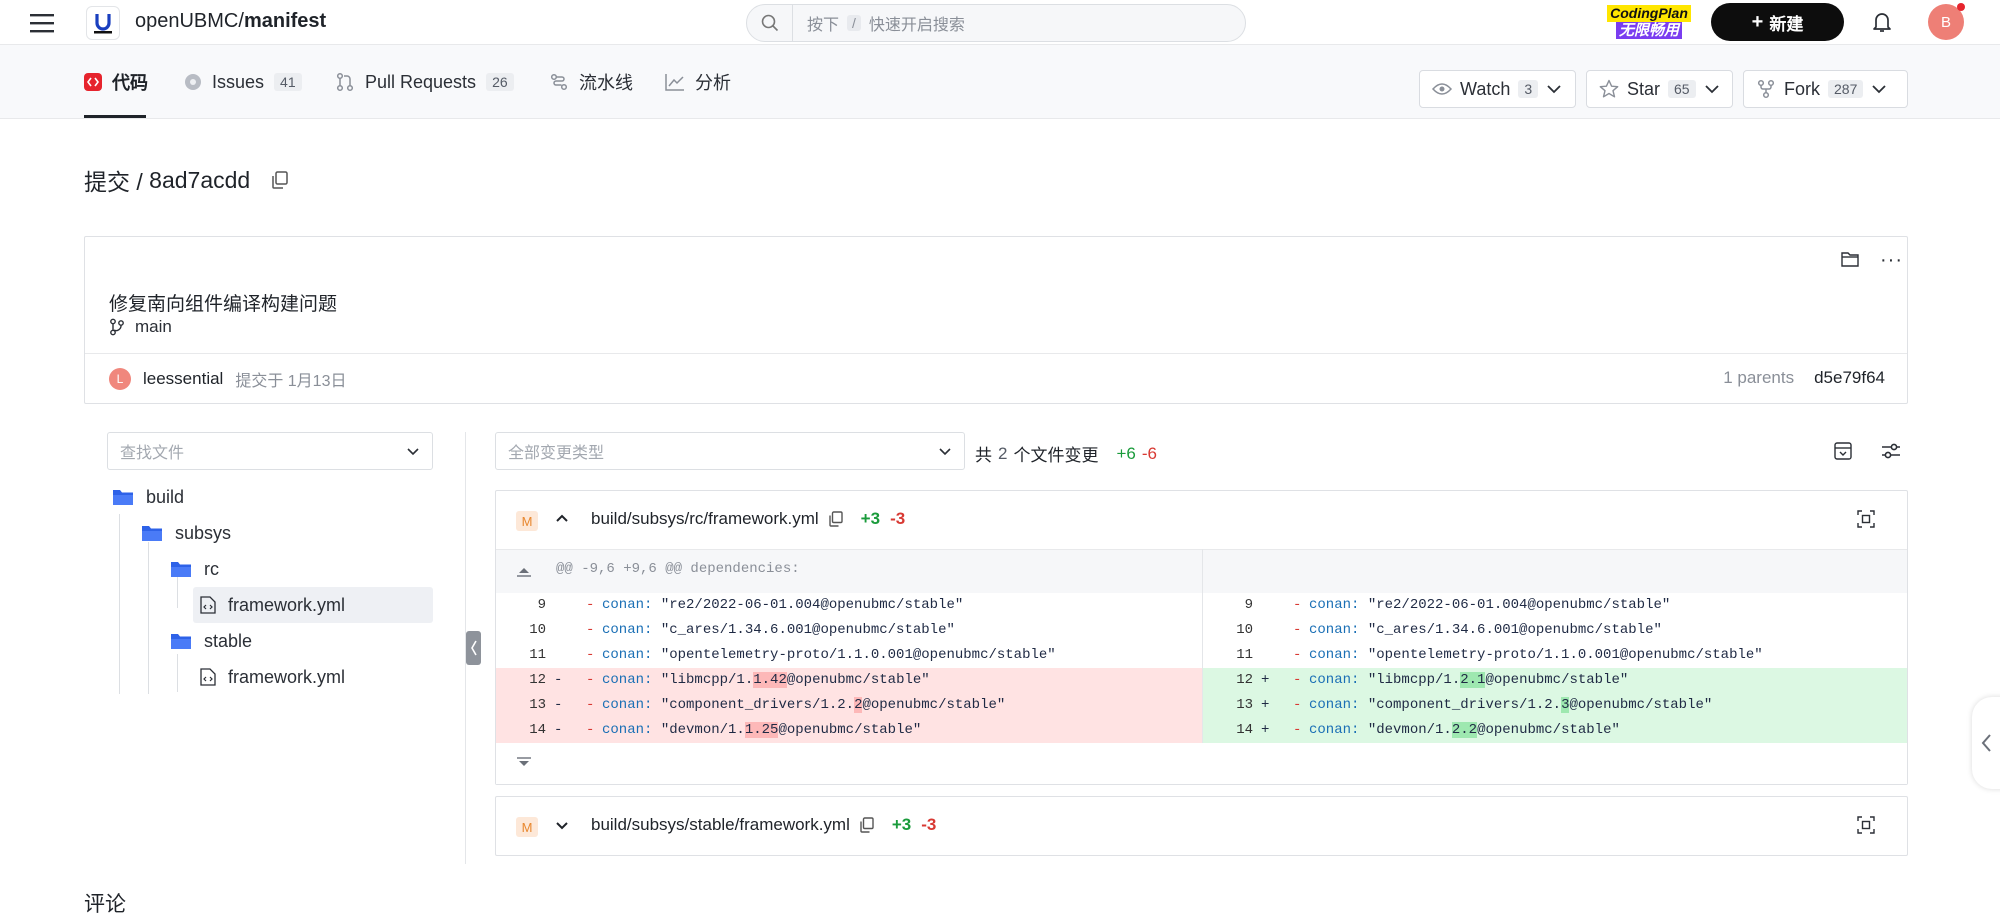  Describe the element at coordinates (103, 23) in the screenshot. I see `org-logo` at that location.